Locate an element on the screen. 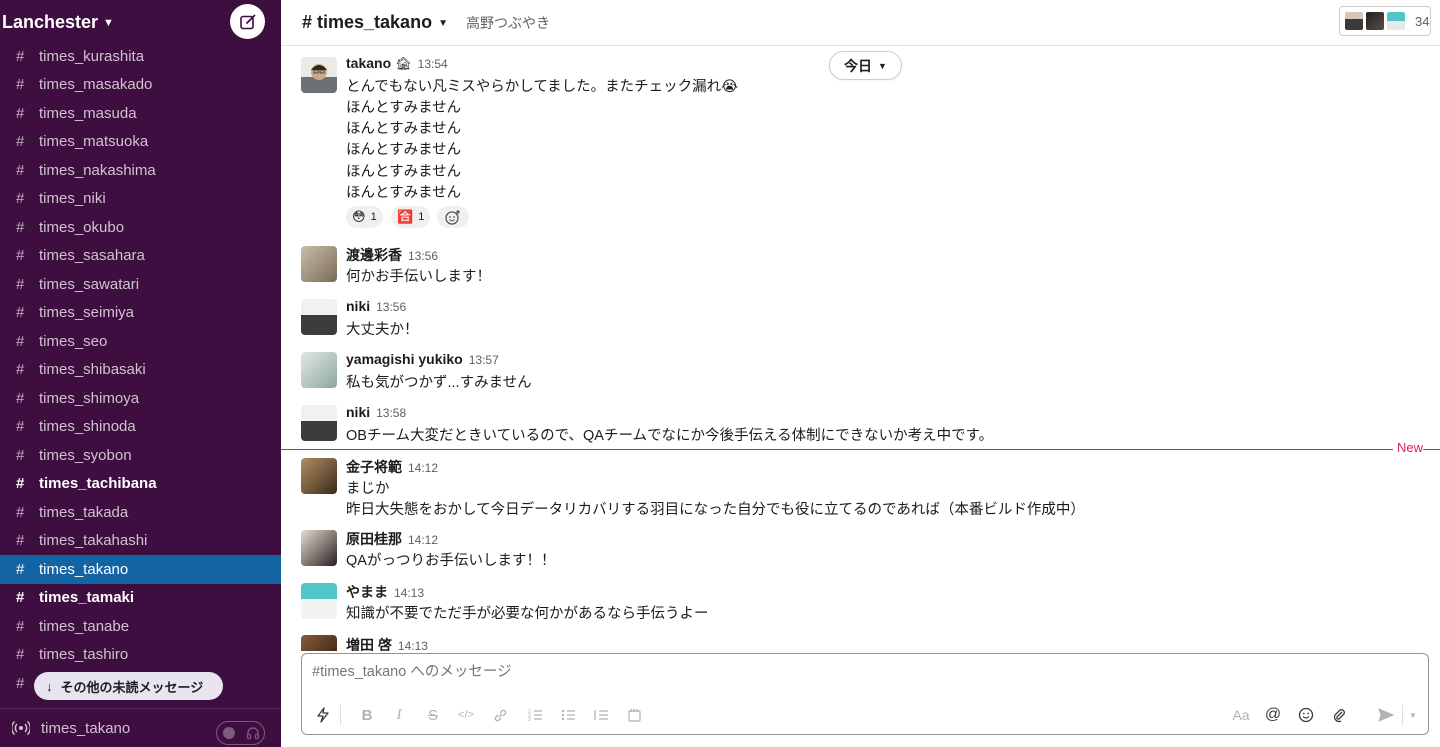 The height and width of the screenshot is (747, 1440). channel-topic: 高野つぶやき is located at coordinates (508, 23).